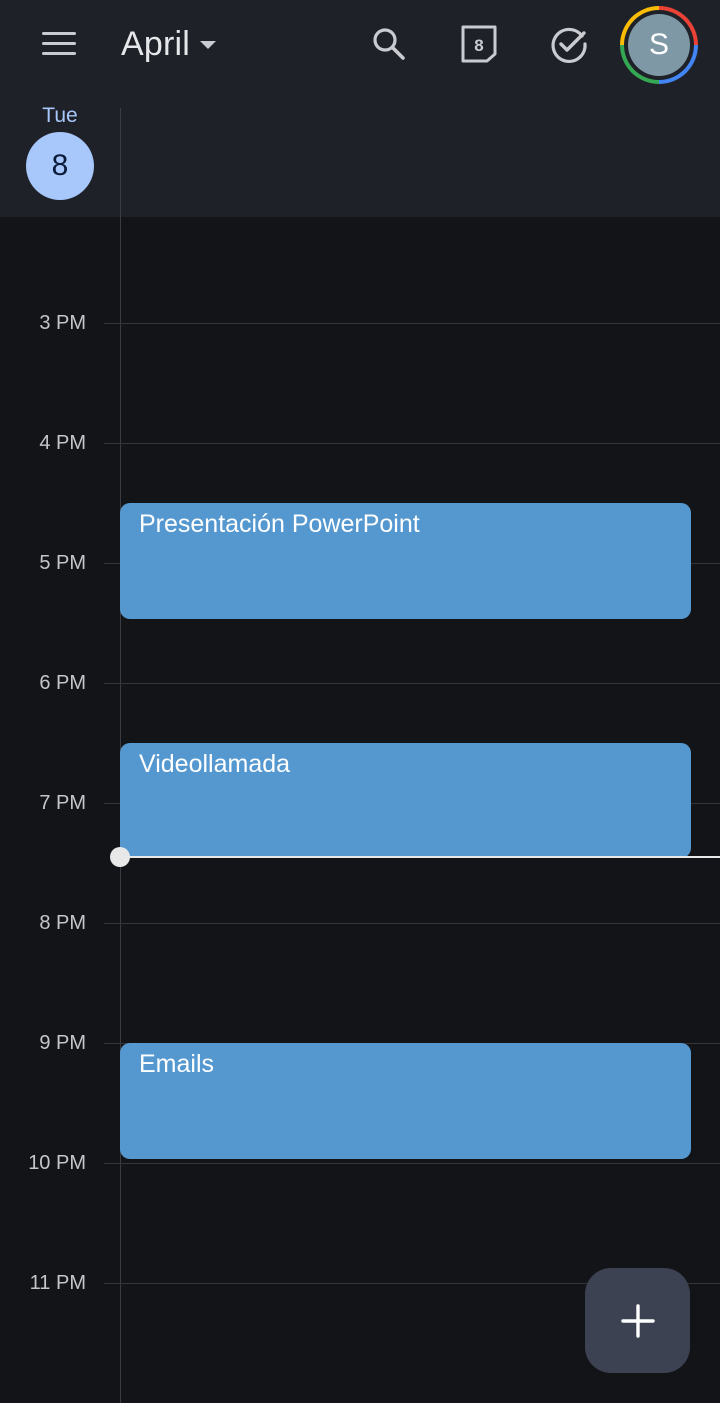 The height and width of the screenshot is (1403, 720). What do you see at coordinates (405, 1101) in the screenshot?
I see `event-card: Emails` at bounding box center [405, 1101].